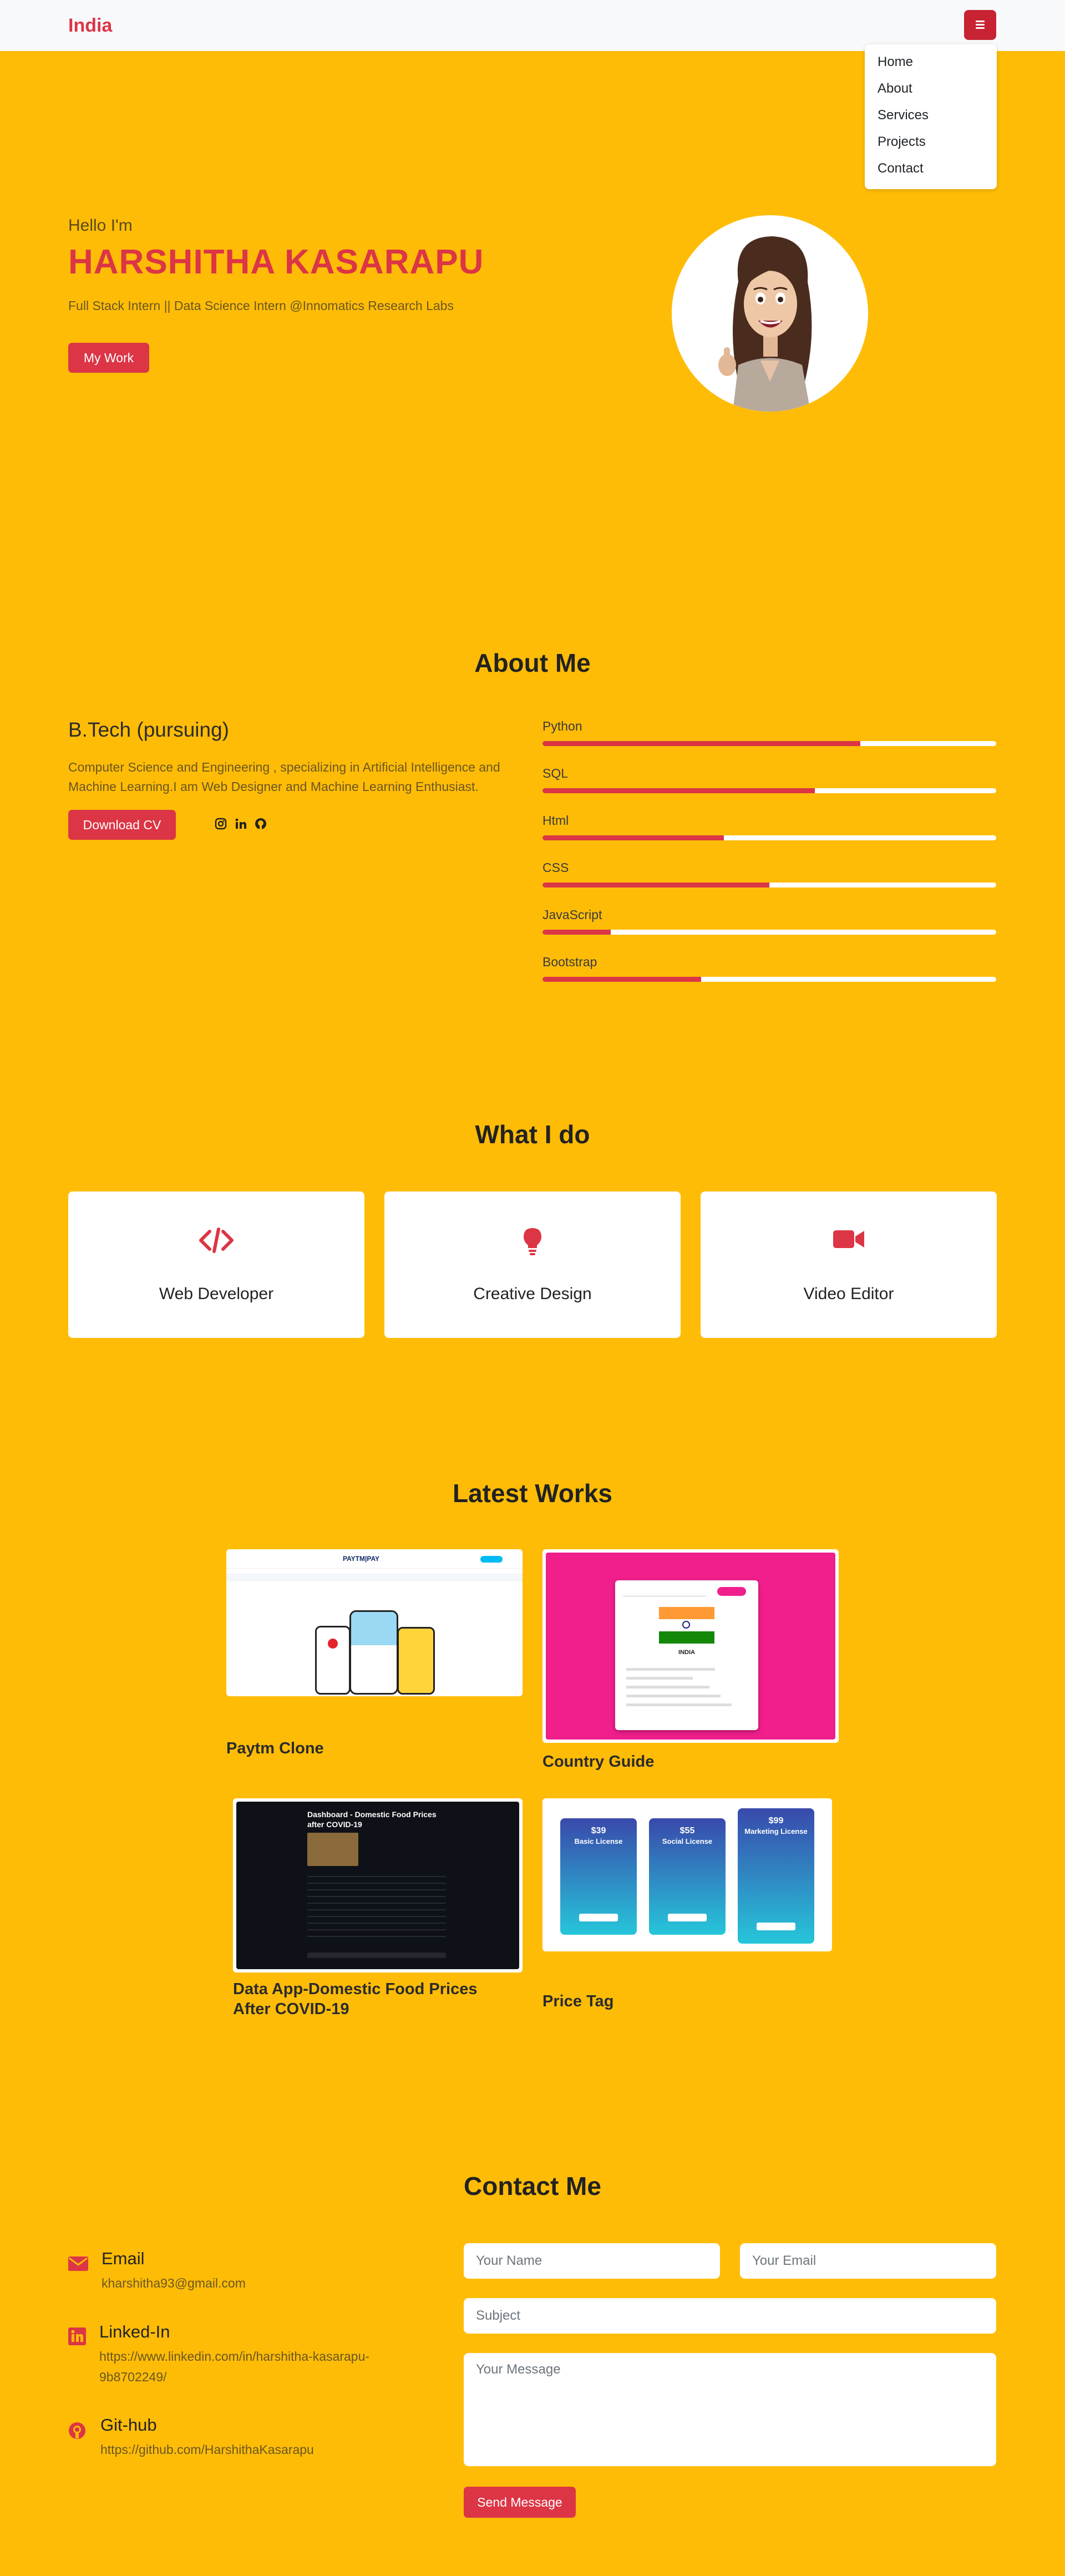 The height and width of the screenshot is (2576, 1065). I want to click on skill-row: Python, so click(769, 733).